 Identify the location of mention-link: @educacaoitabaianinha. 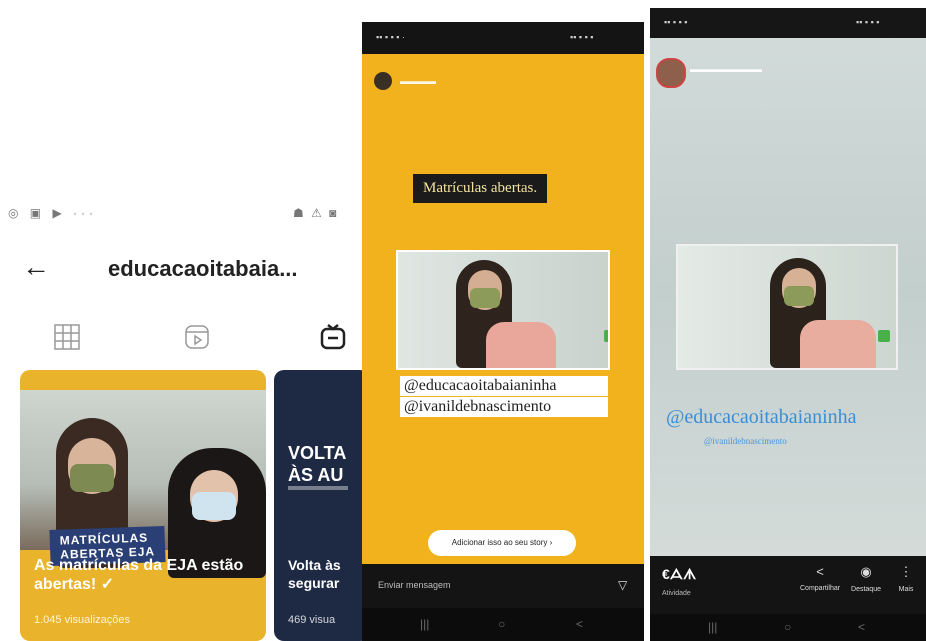
(761, 417).